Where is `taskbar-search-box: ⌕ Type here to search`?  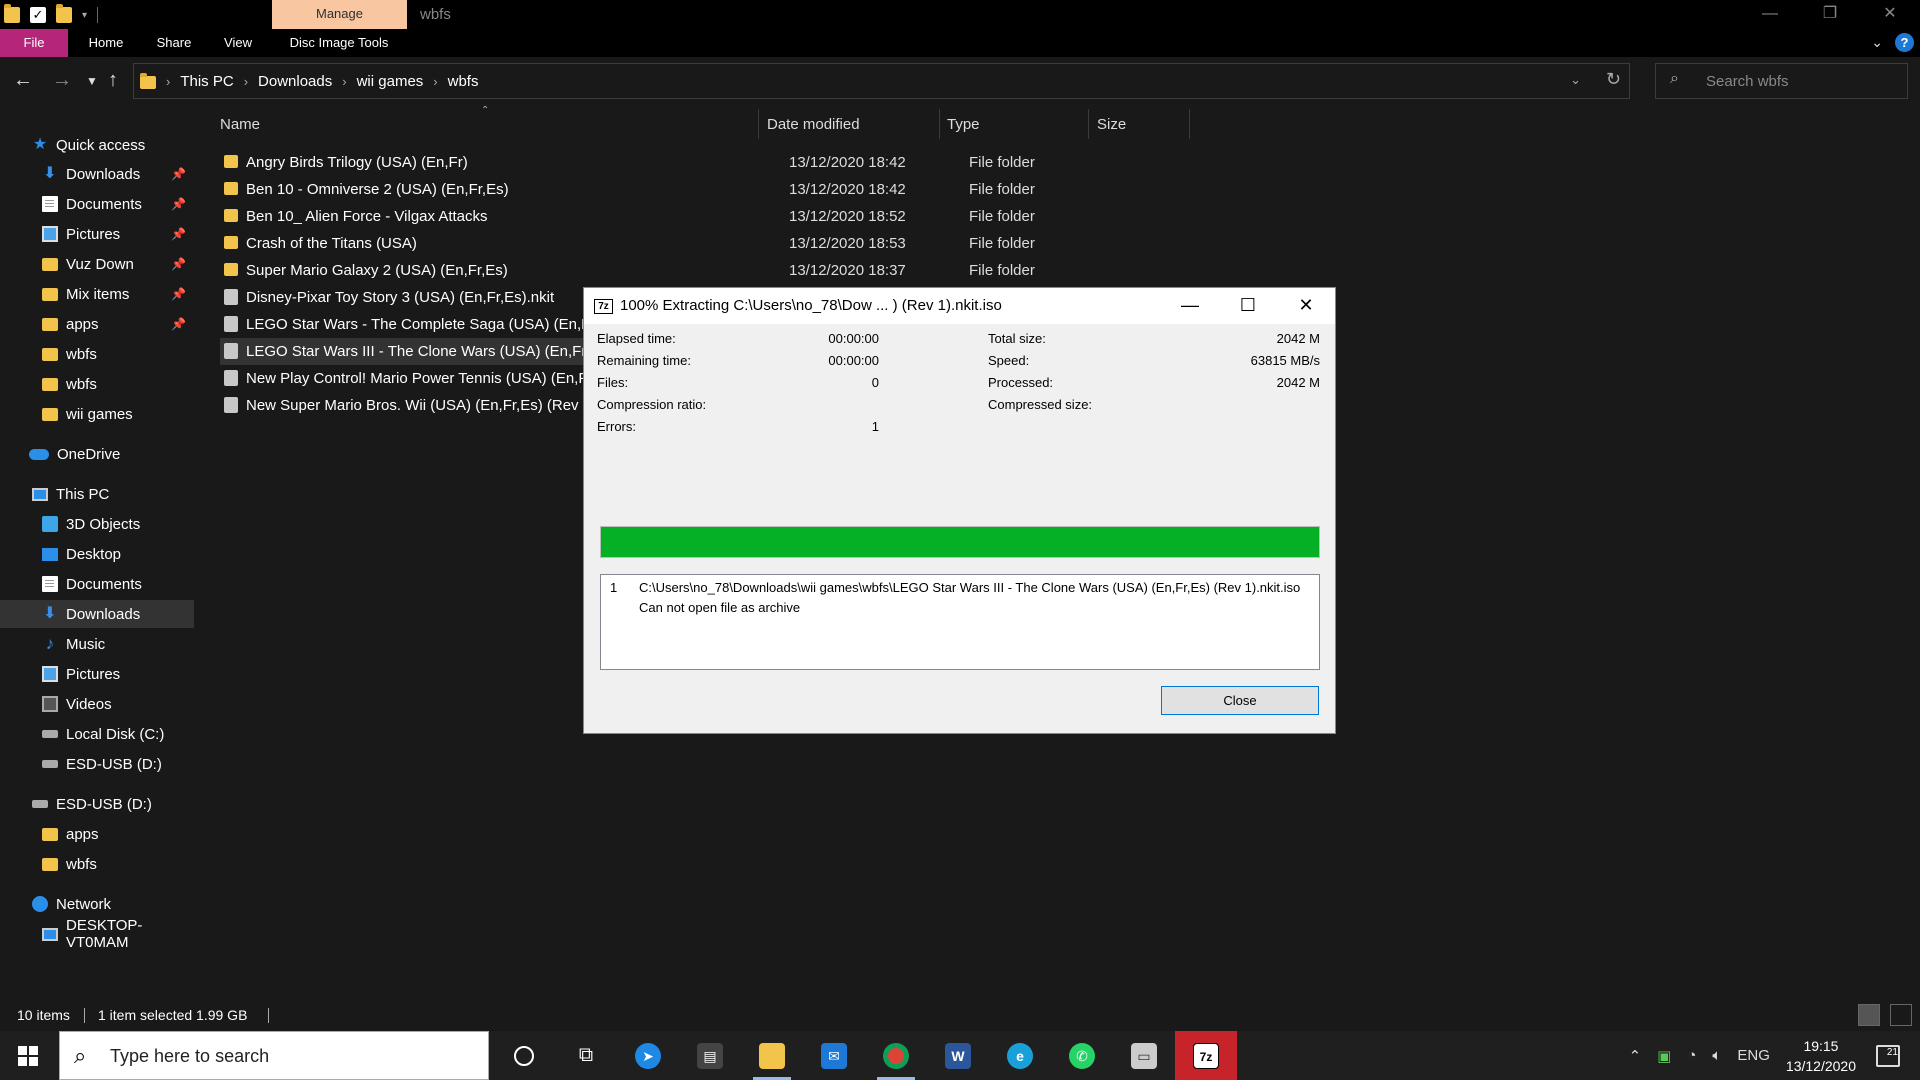
taskbar-search-box: ⌕ Type here to search is located at coordinates (274, 1055).